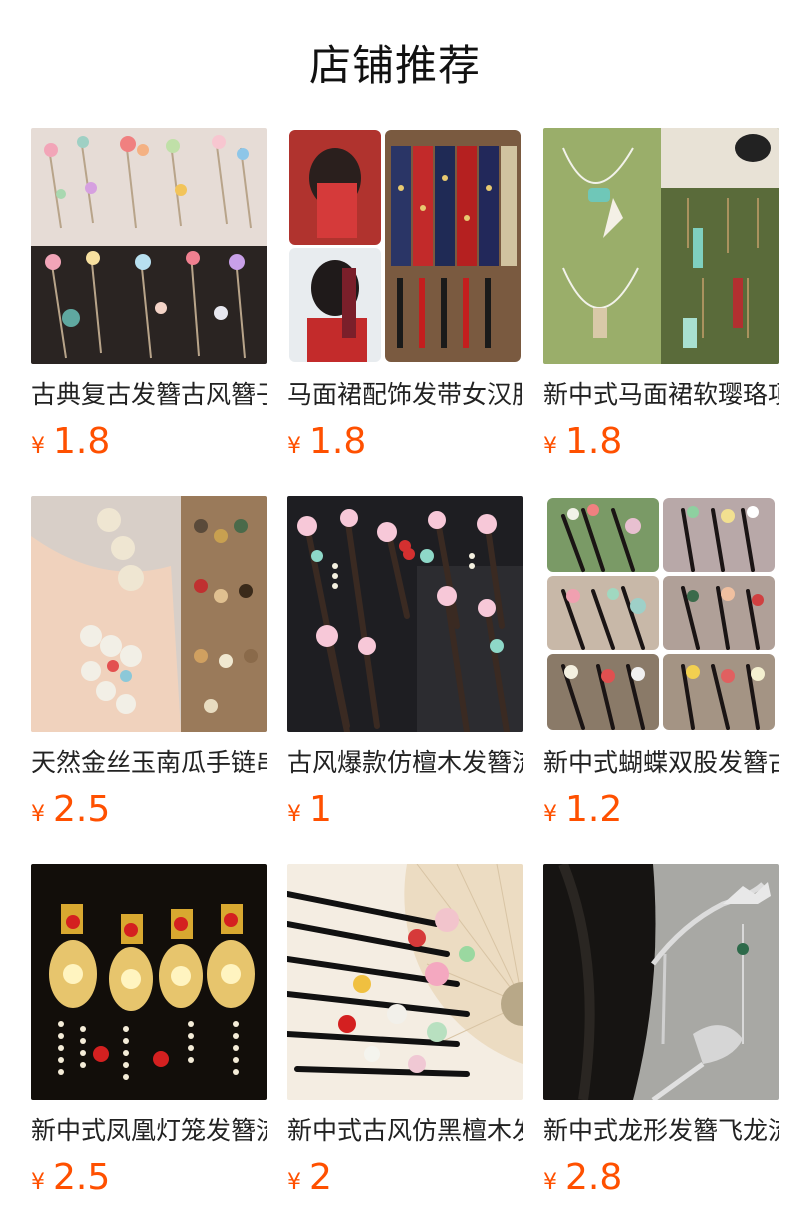 The width and height of the screenshot is (790, 1232). Describe the element at coordinates (320, 809) in the screenshot. I see `price-amount: 1` at that location.